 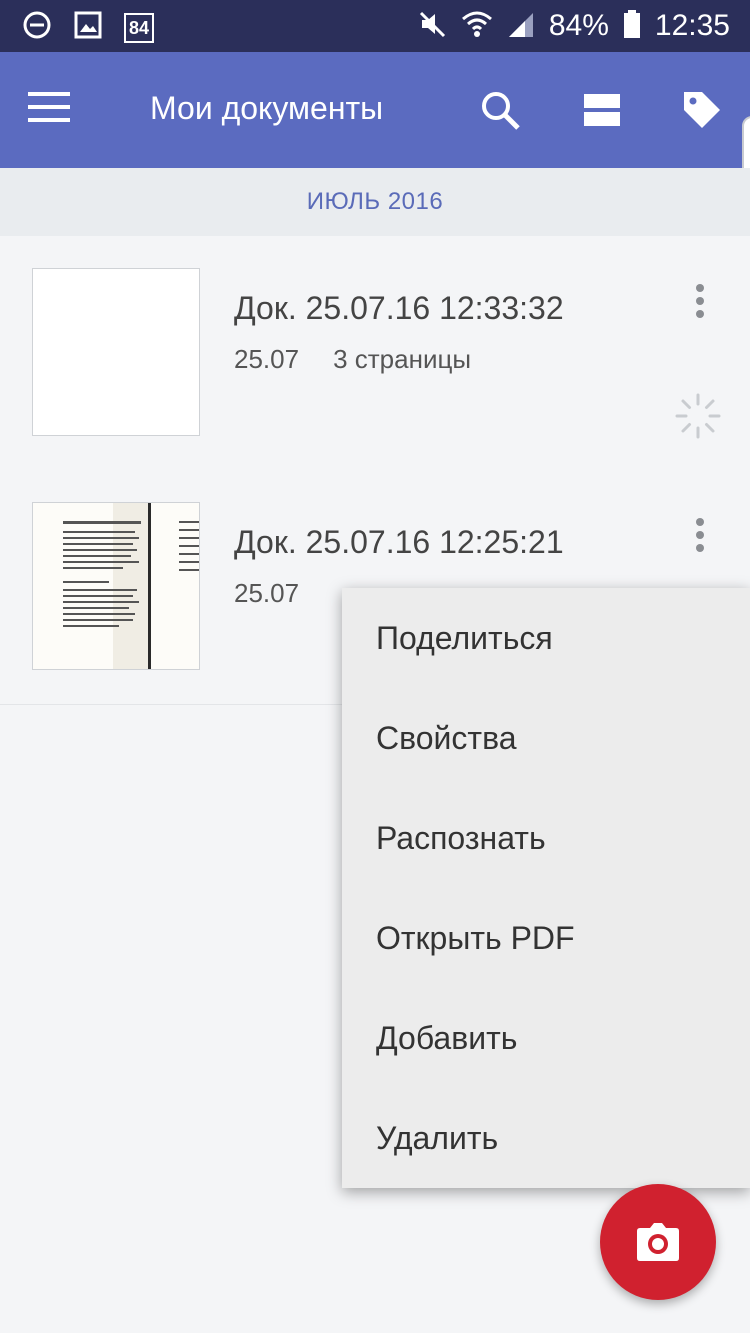 I want to click on menu-item-recognize: Распознать, so click(x=546, y=838).